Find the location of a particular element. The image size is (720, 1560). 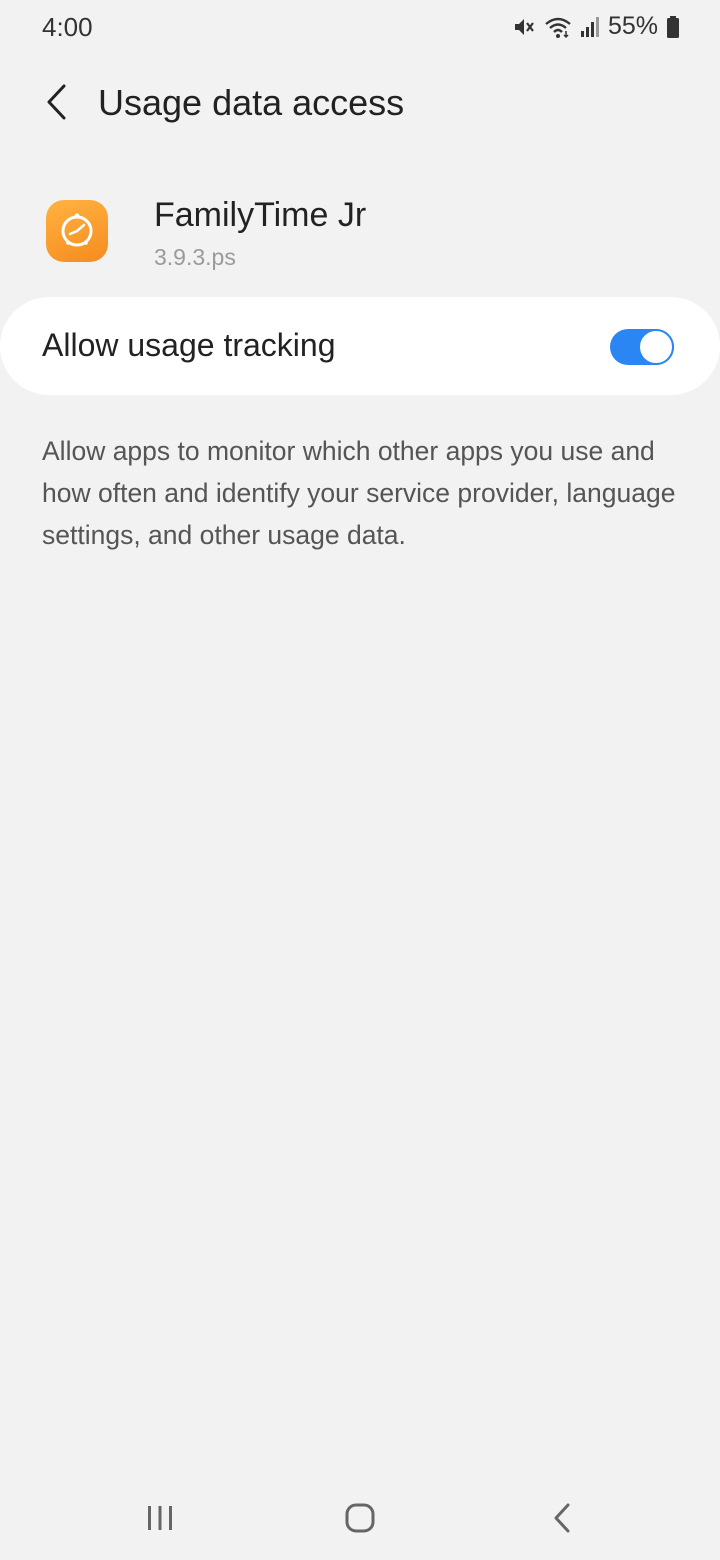

back-icon is located at coordinates (562, 1520).